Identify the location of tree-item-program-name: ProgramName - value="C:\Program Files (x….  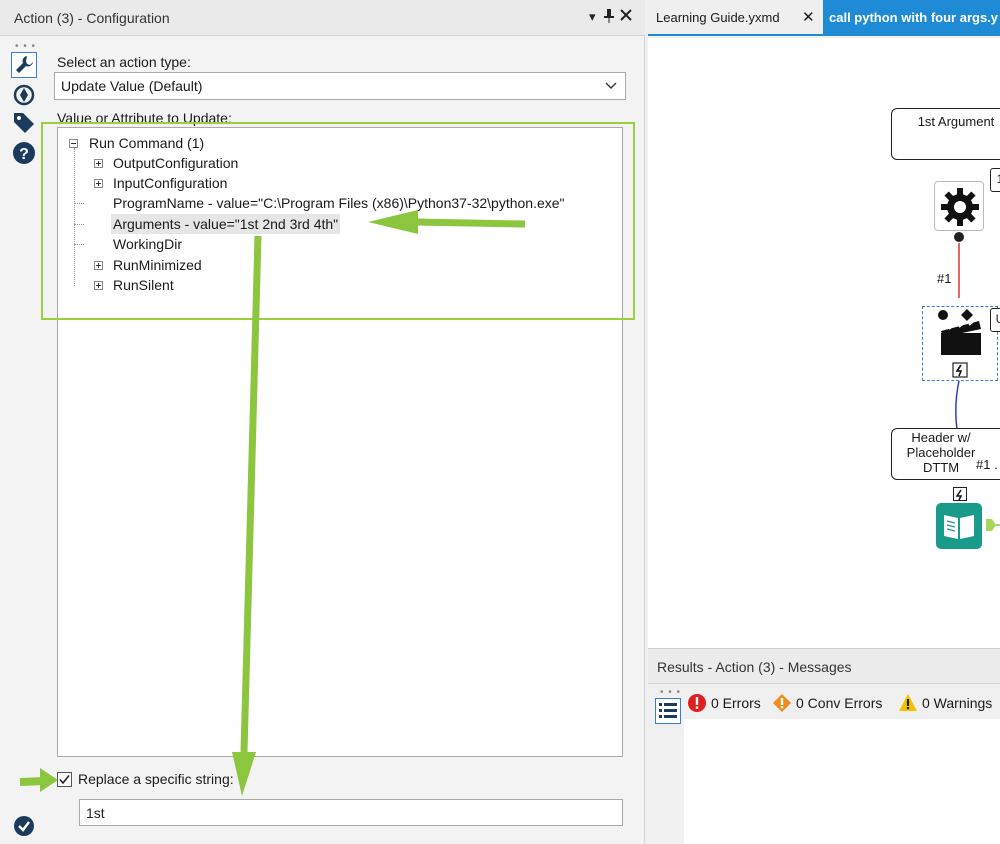
(339, 203).